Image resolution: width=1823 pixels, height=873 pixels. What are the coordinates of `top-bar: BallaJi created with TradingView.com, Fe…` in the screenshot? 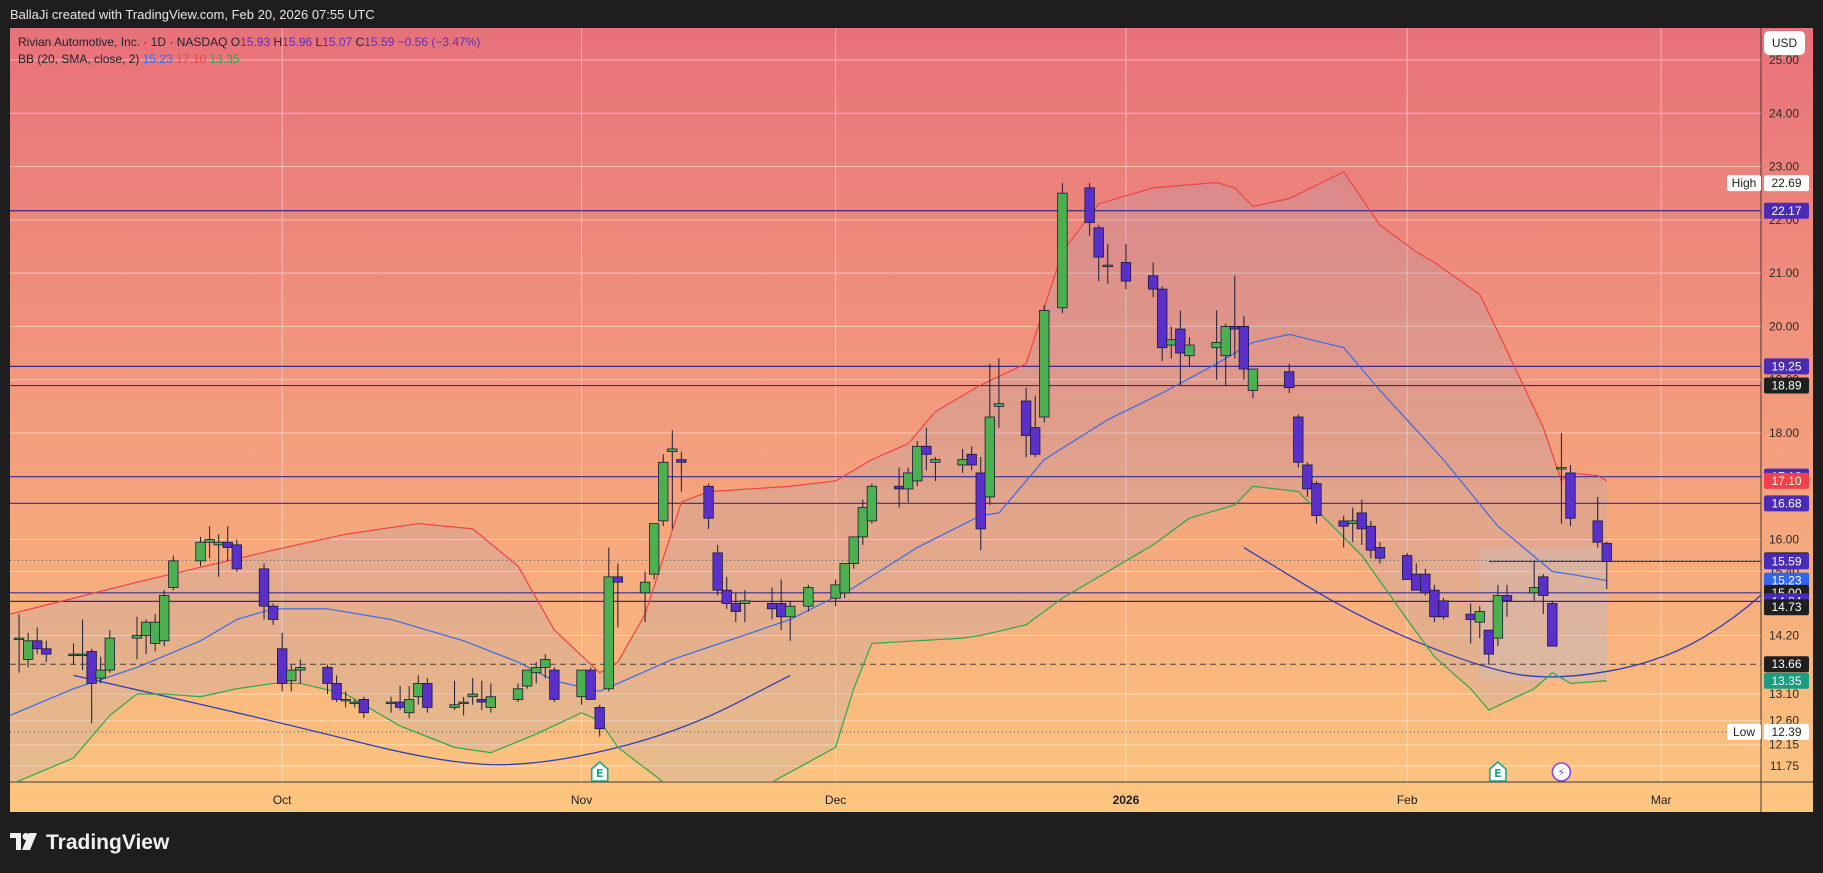 It's located at (911, 14).